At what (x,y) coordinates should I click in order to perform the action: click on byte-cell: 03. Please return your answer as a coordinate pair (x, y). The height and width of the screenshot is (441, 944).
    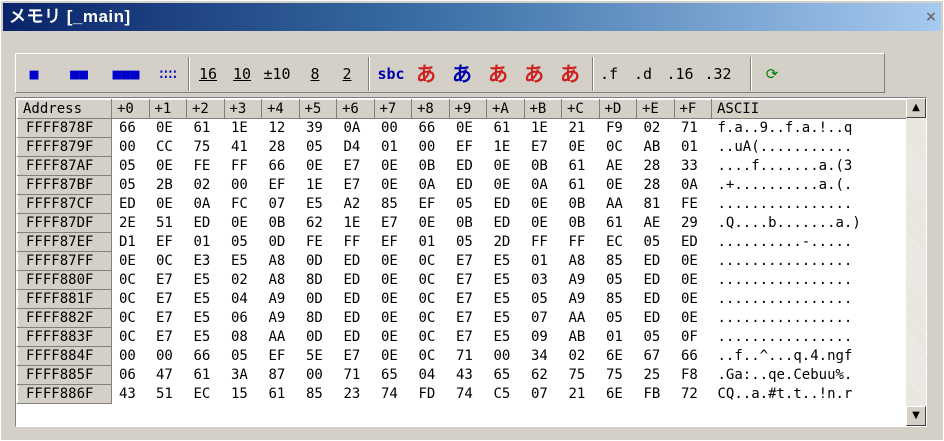
    Looking at the image, I should click on (543, 280).